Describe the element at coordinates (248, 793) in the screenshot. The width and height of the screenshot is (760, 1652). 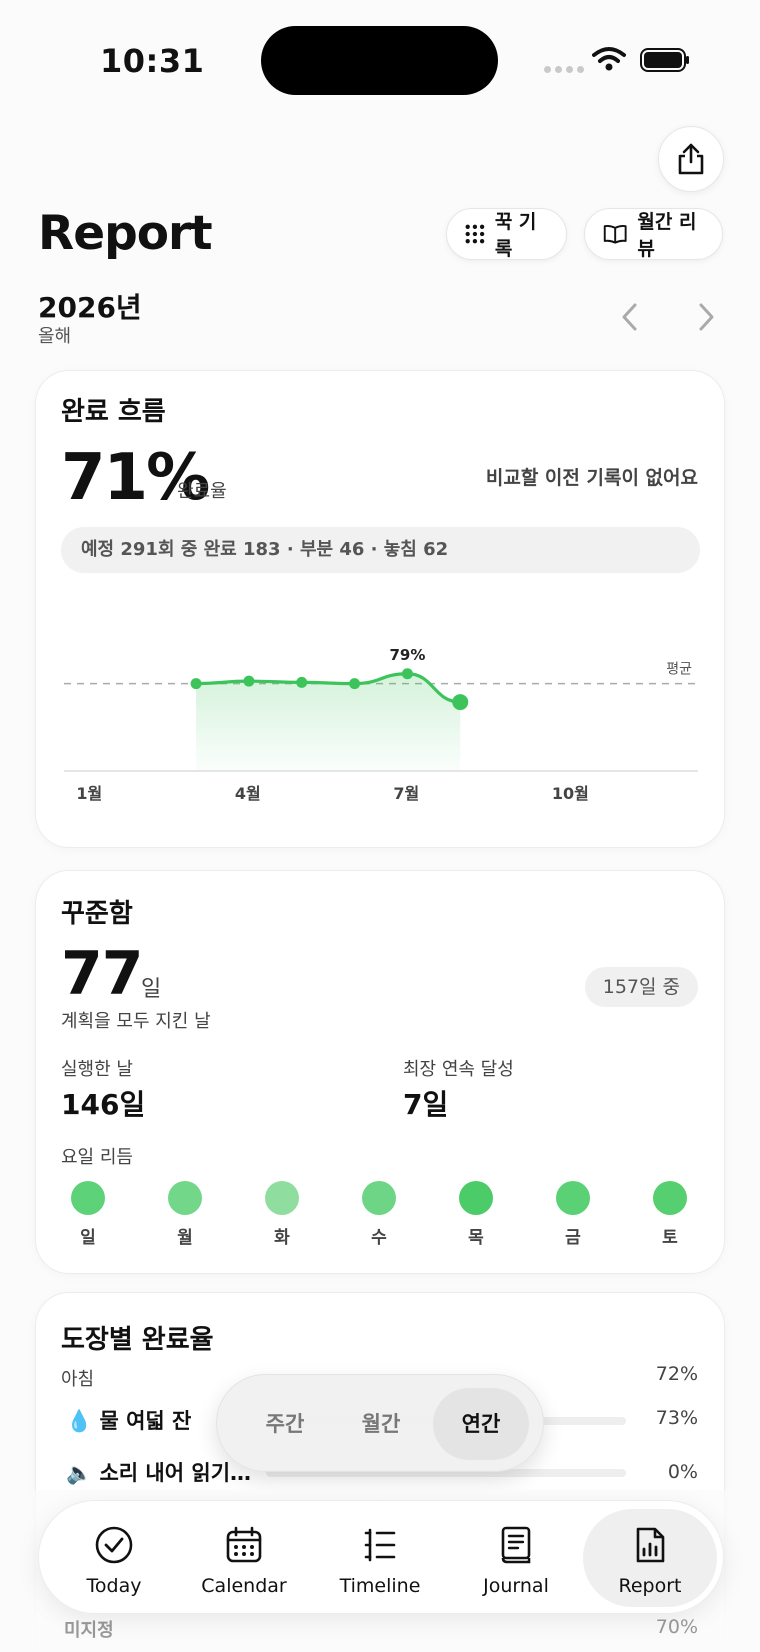
I see `x-tick-label: 4월` at that location.